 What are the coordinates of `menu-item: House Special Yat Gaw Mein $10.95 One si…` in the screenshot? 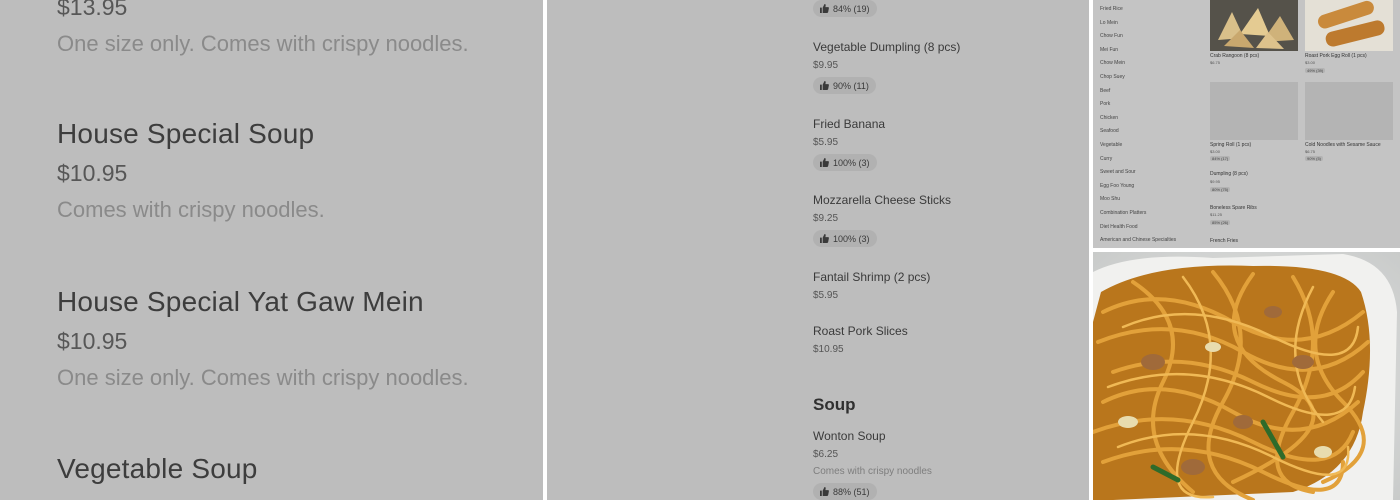 It's located at (263, 338).